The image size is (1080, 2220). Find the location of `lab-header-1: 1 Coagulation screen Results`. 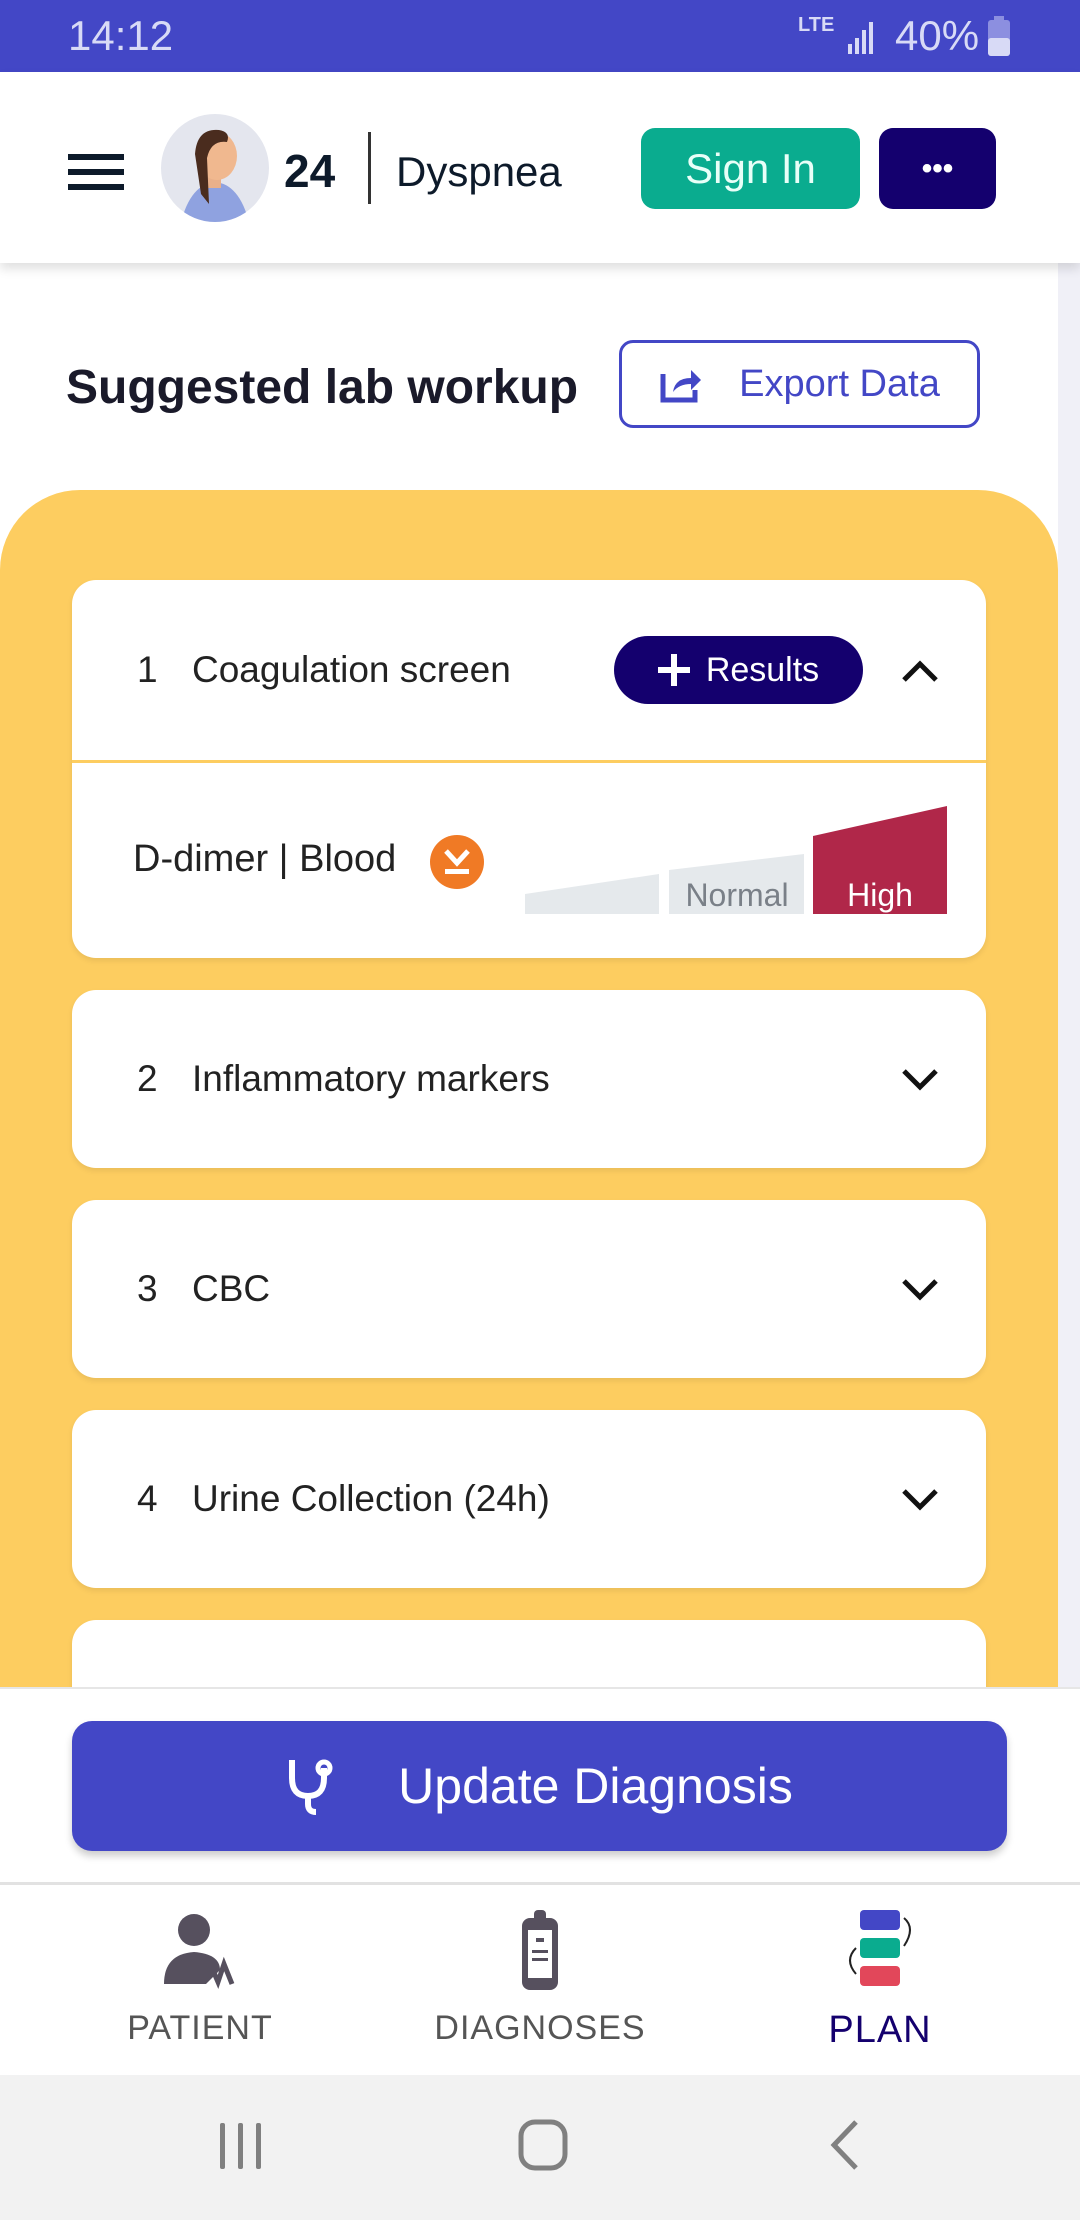

lab-header-1: 1 Coagulation screen Results is located at coordinates (529, 671).